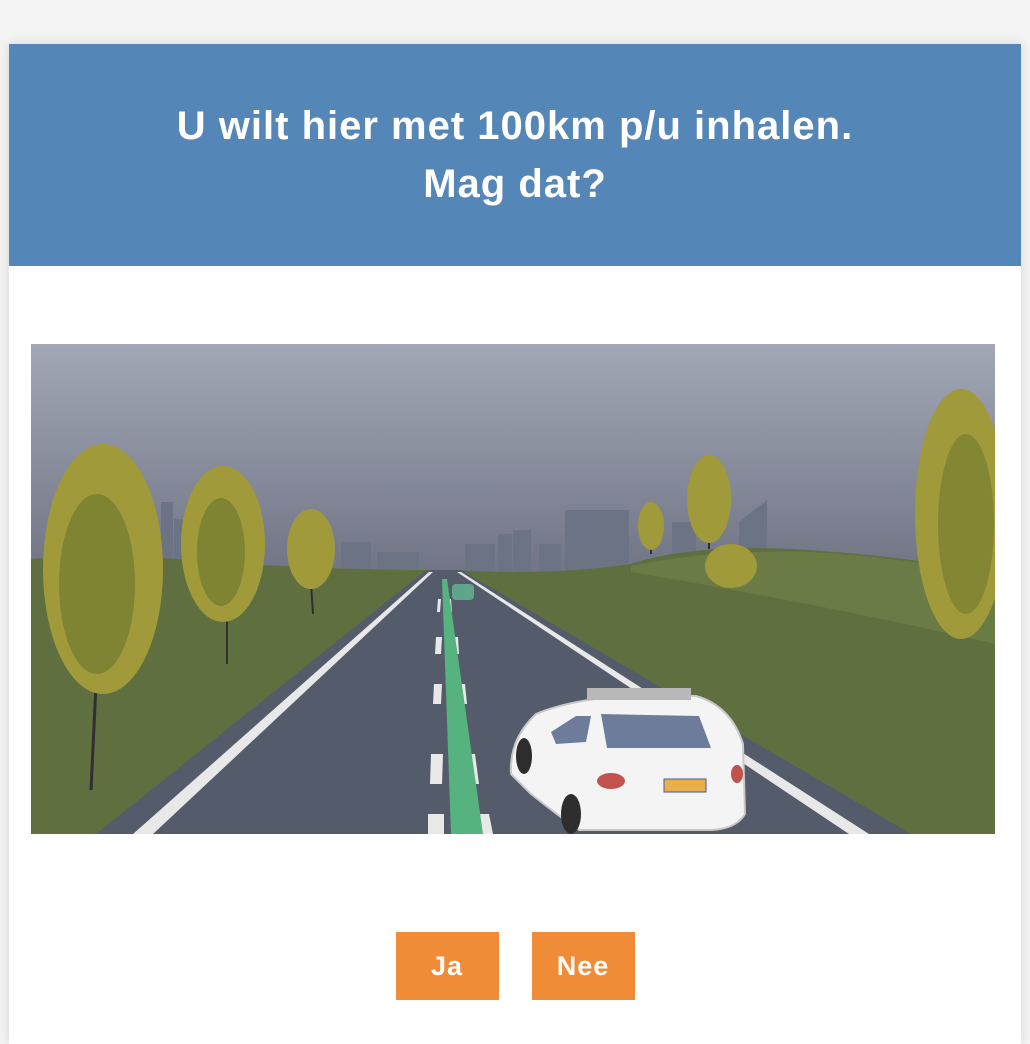  What do you see at coordinates (447, 966) in the screenshot?
I see `yes-button: Ja` at bounding box center [447, 966].